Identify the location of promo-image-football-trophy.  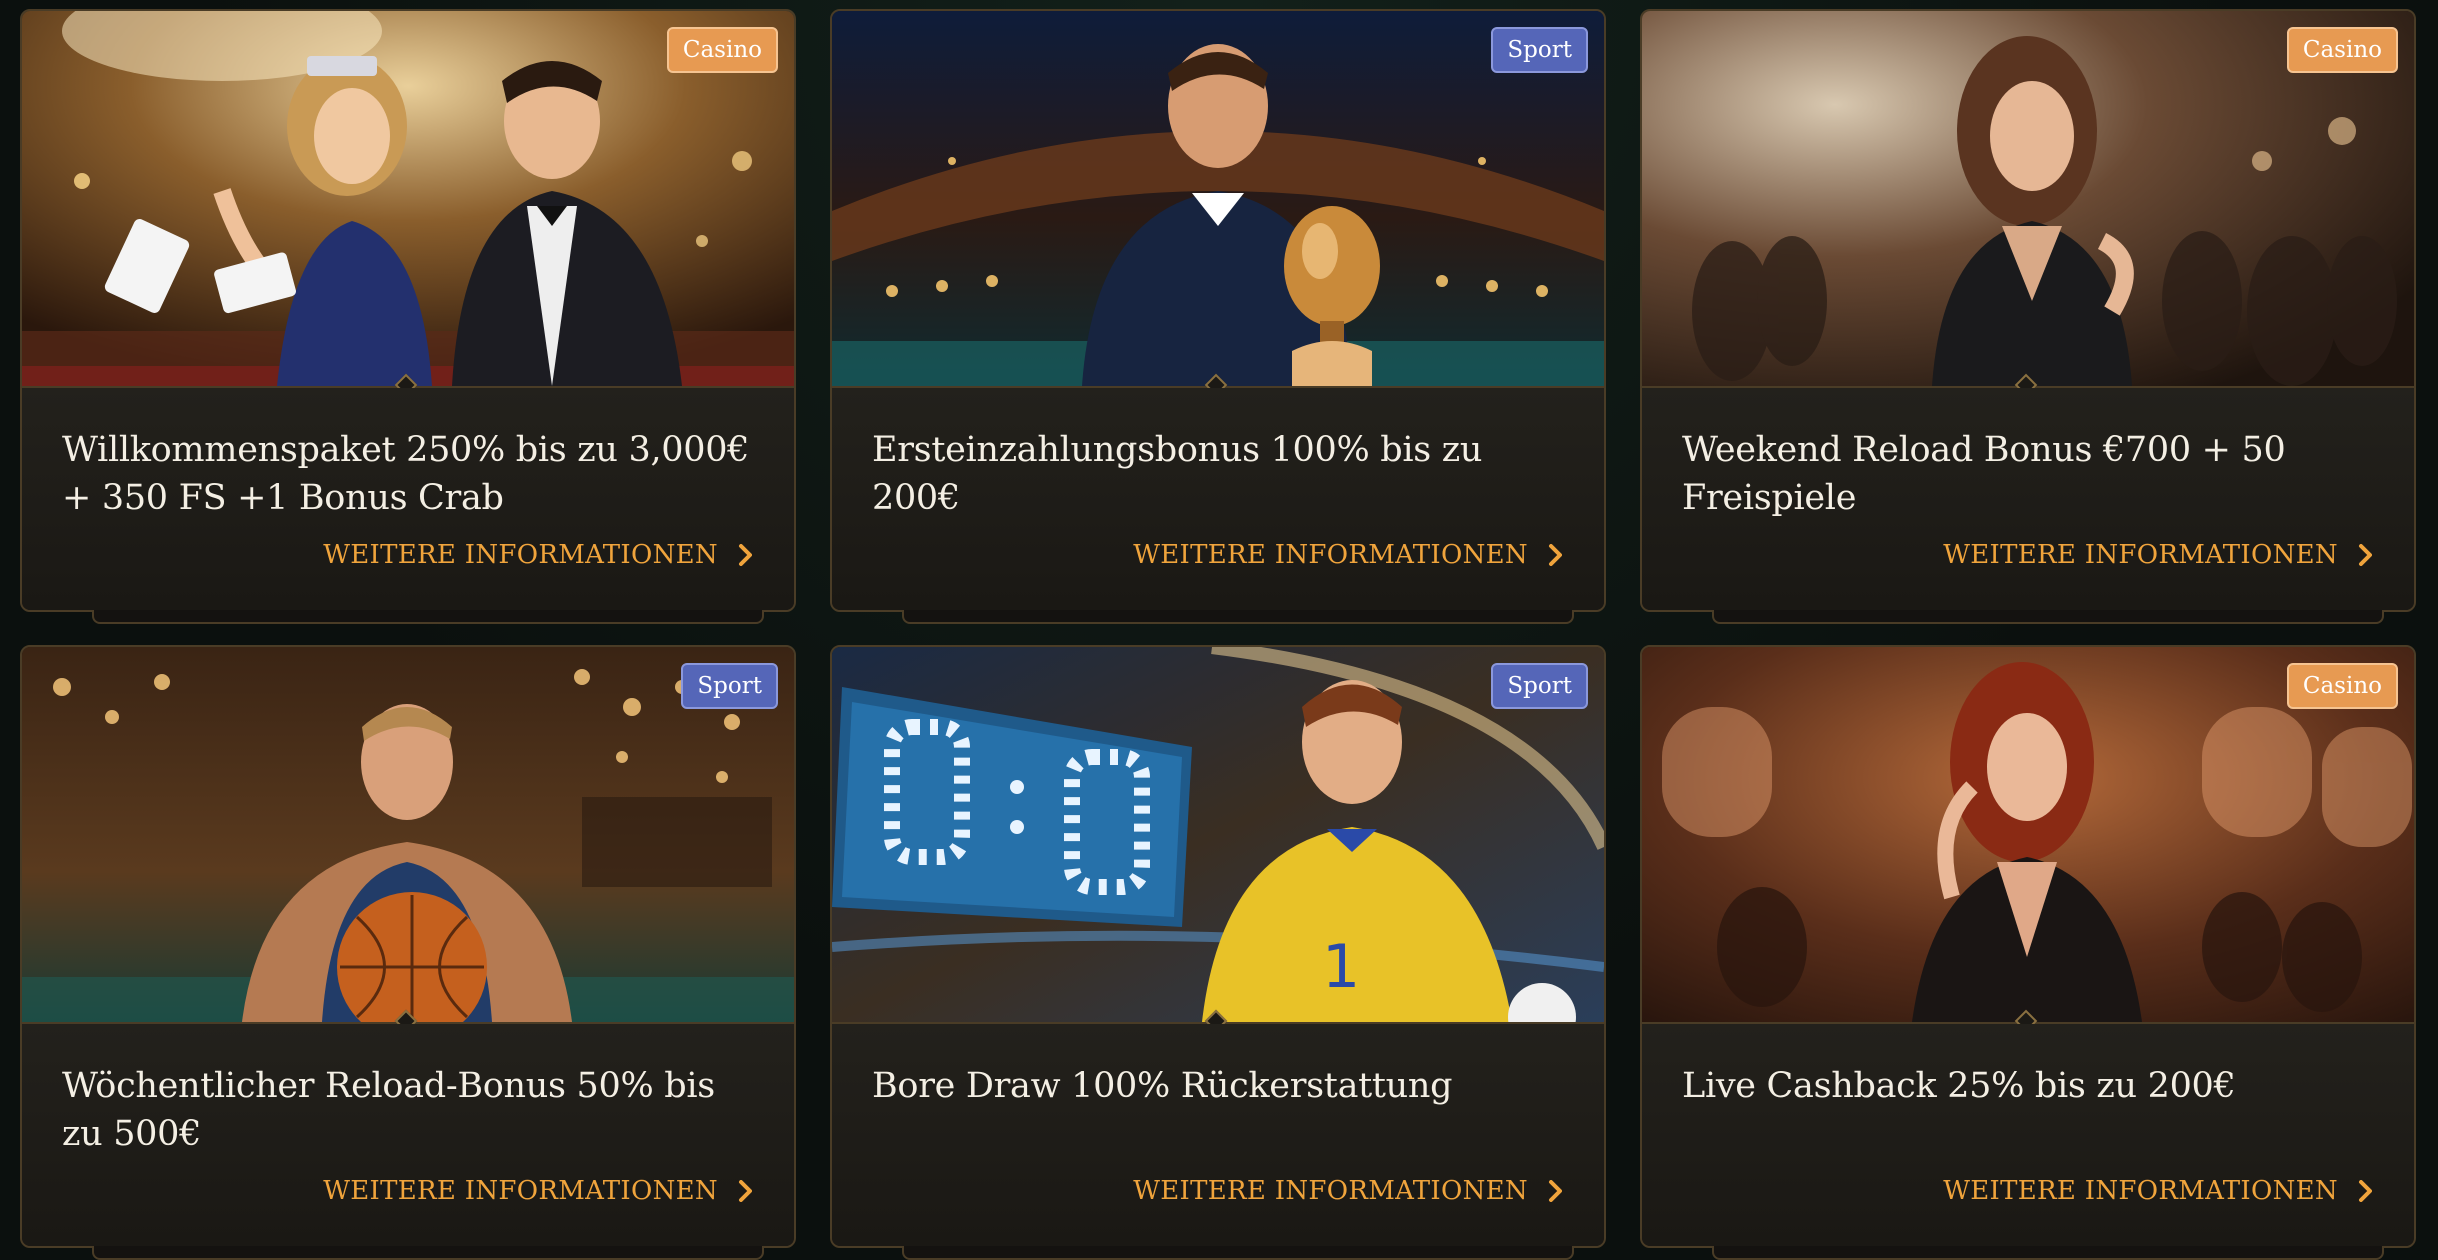
(1218, 198).